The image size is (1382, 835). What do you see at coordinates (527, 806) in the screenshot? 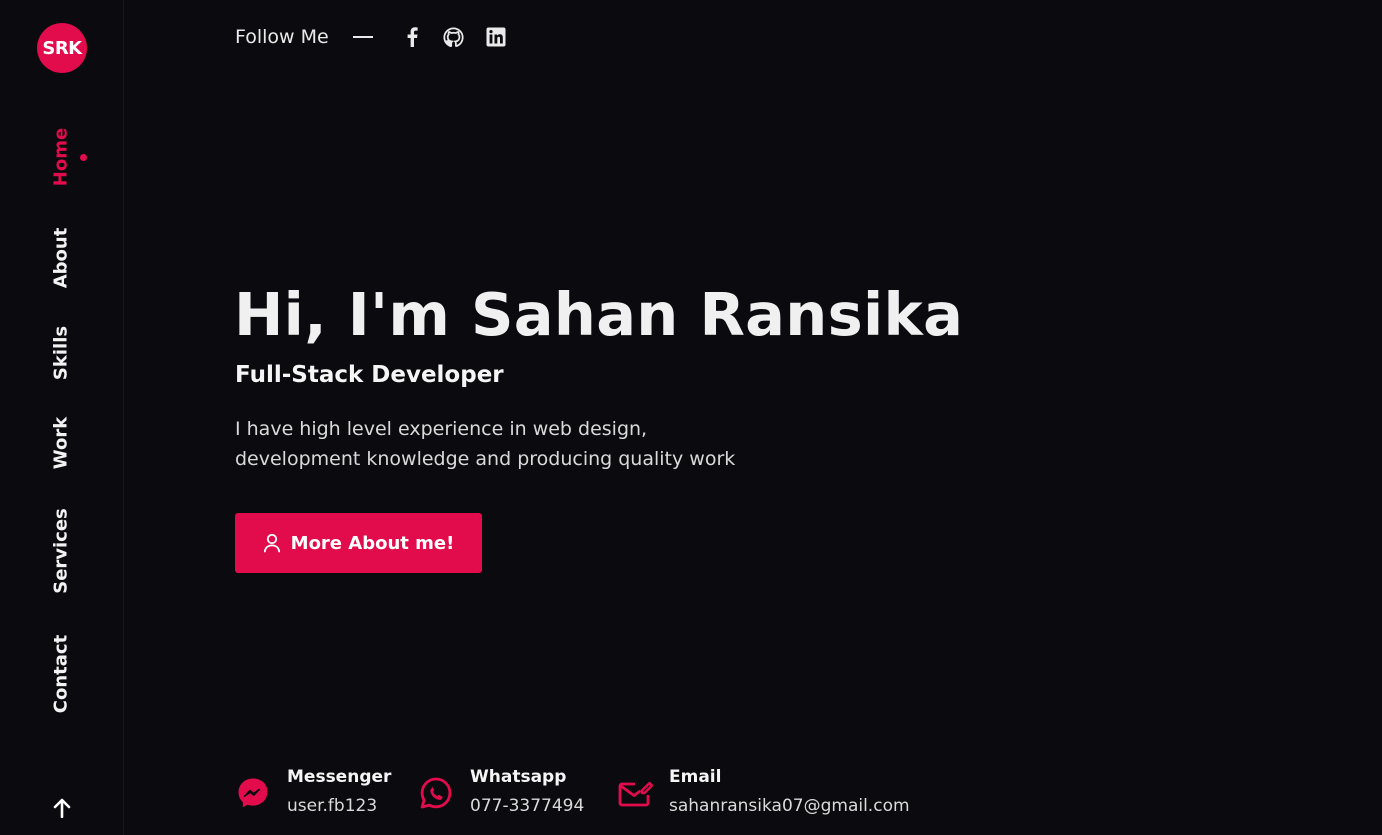
I see `contact-value: 077-3377494` at bounding box center [527, 806].